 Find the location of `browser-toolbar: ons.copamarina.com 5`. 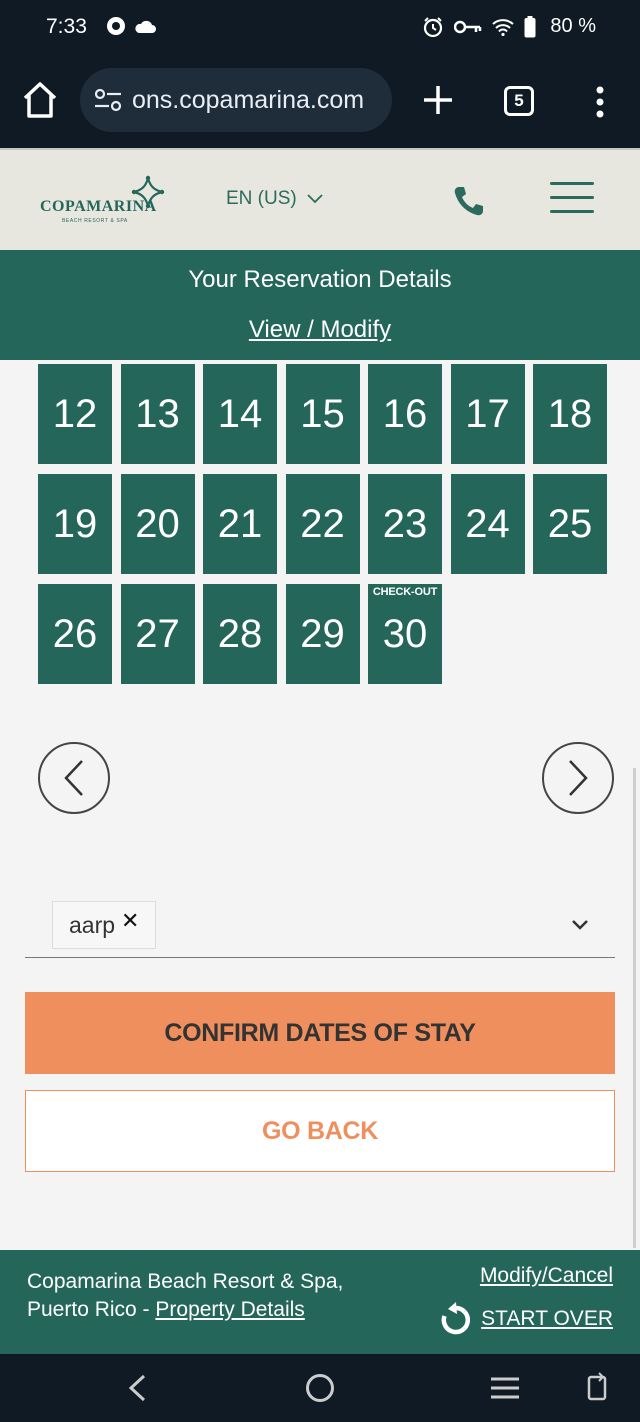

browser-toolbar: ons.copamarina.com 5 is located at coordinates (320, 102).